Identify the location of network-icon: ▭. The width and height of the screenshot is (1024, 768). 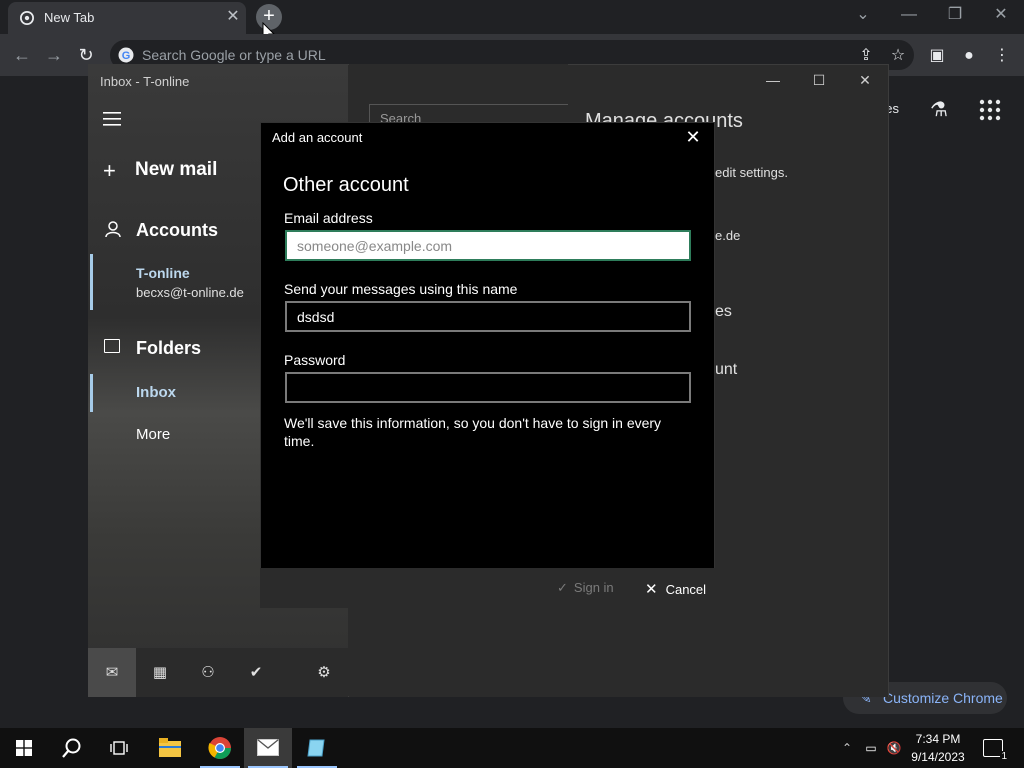
(871, 748).